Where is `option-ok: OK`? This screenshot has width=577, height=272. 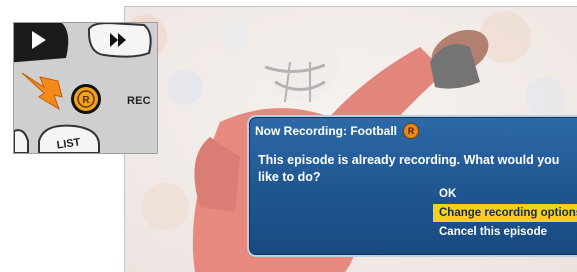
option-ok: OK is located at coordinates (505, 194).